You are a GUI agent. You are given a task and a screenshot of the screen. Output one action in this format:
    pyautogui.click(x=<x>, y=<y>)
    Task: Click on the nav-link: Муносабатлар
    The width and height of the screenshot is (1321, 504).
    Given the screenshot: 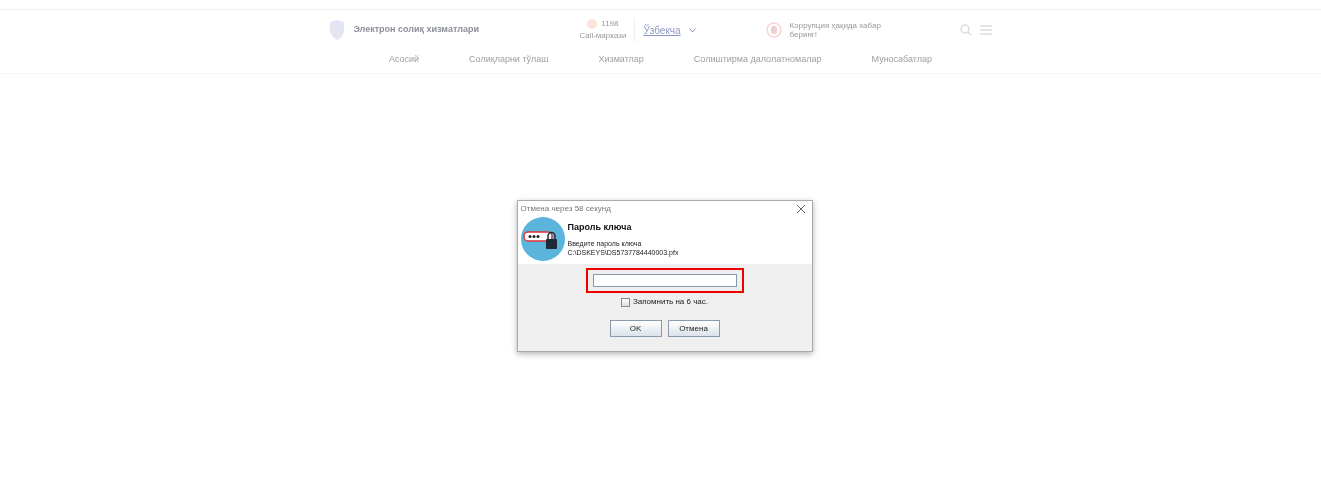 What is the action you would take?
    pyautogui.click(x=902, y=59)
    